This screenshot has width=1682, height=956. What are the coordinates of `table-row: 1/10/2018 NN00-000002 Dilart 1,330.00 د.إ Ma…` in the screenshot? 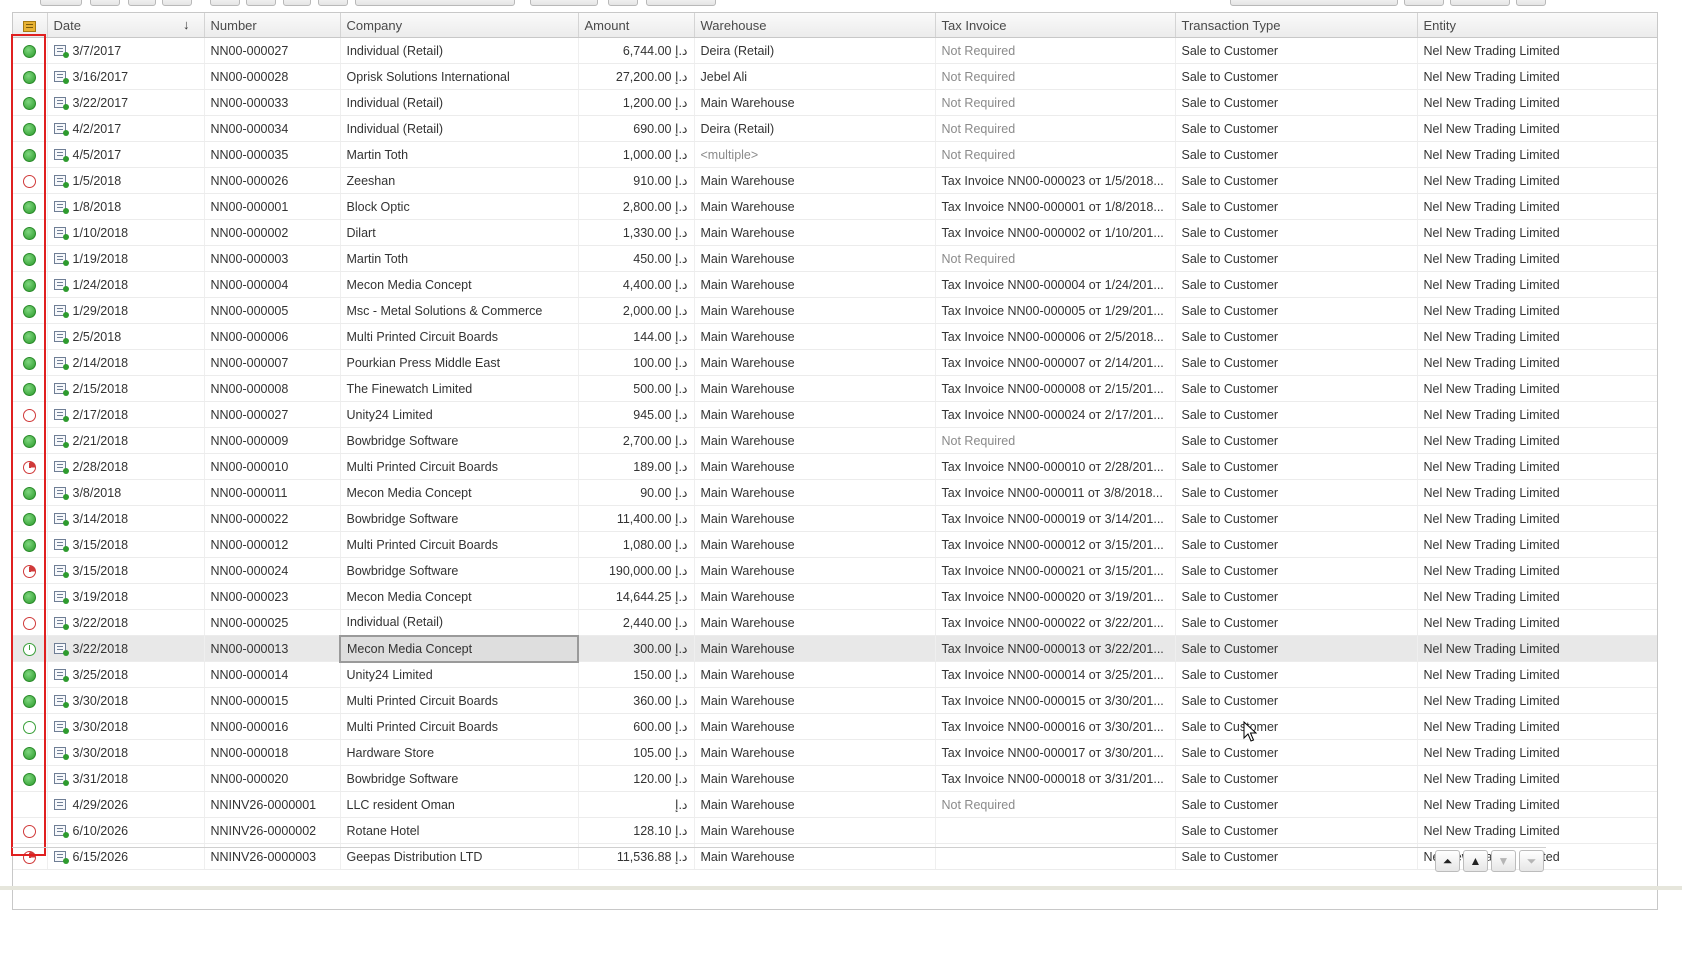 It's located at (835, 232).